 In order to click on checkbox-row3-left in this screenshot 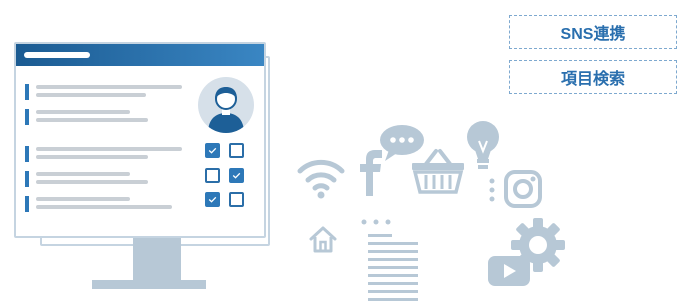, I will do `click(212, 199)`.